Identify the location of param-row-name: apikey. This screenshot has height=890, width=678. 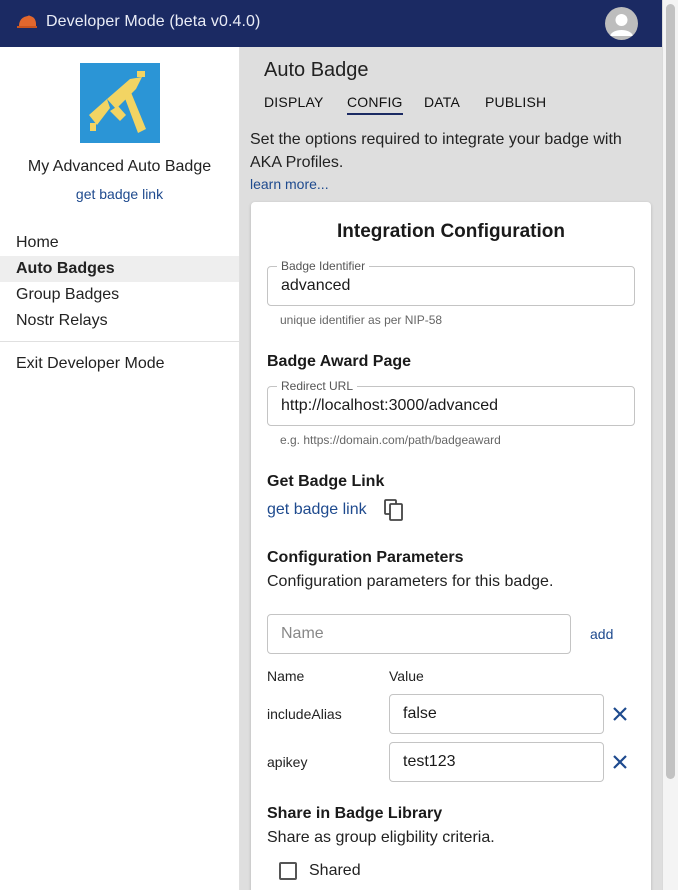
(287, 762).